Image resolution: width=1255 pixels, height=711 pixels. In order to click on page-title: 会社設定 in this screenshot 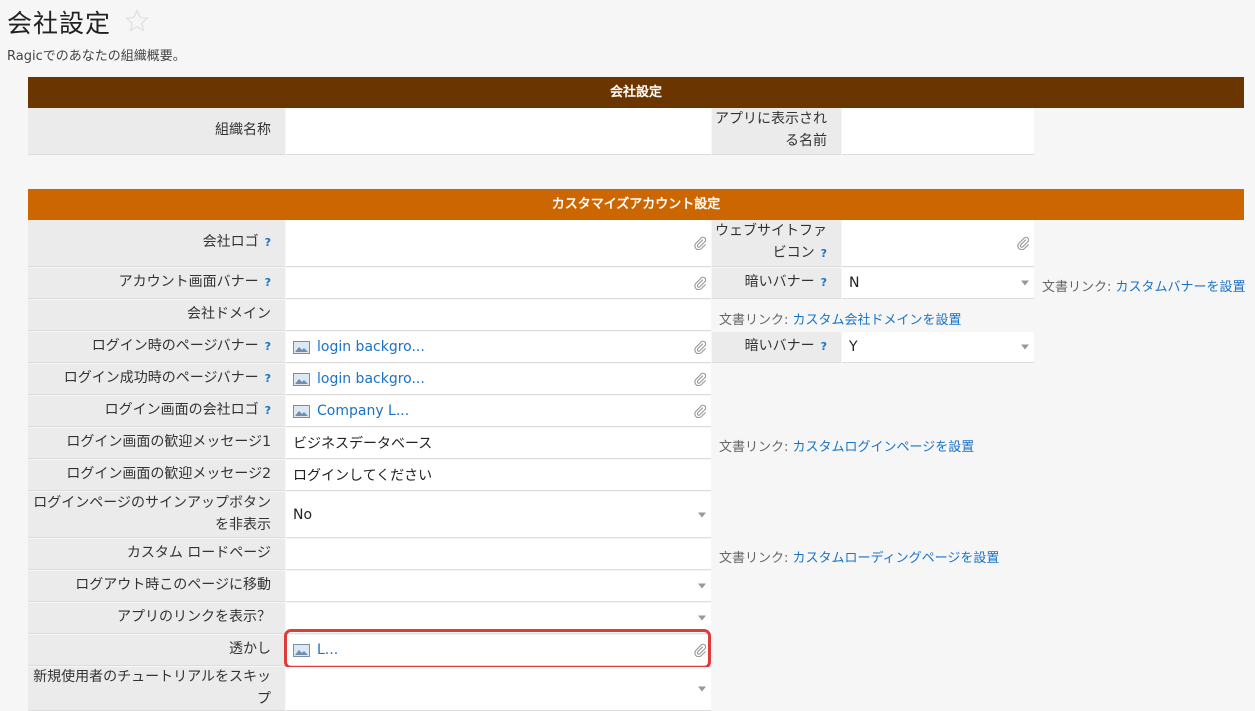, I will do `click(59, 23)`.